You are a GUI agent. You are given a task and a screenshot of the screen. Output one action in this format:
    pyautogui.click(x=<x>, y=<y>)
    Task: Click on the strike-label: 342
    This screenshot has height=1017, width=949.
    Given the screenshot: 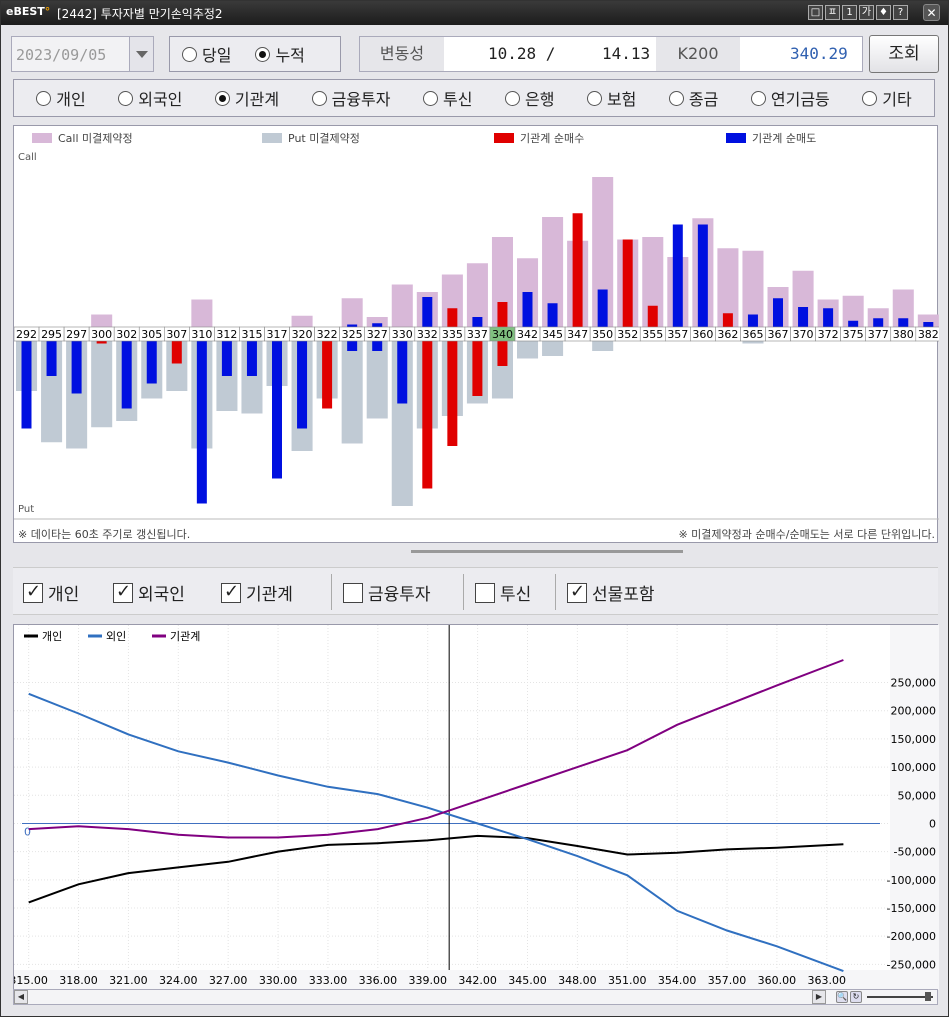 What is the action you would take?
    pyautogui.click(x=527, y=334)
    